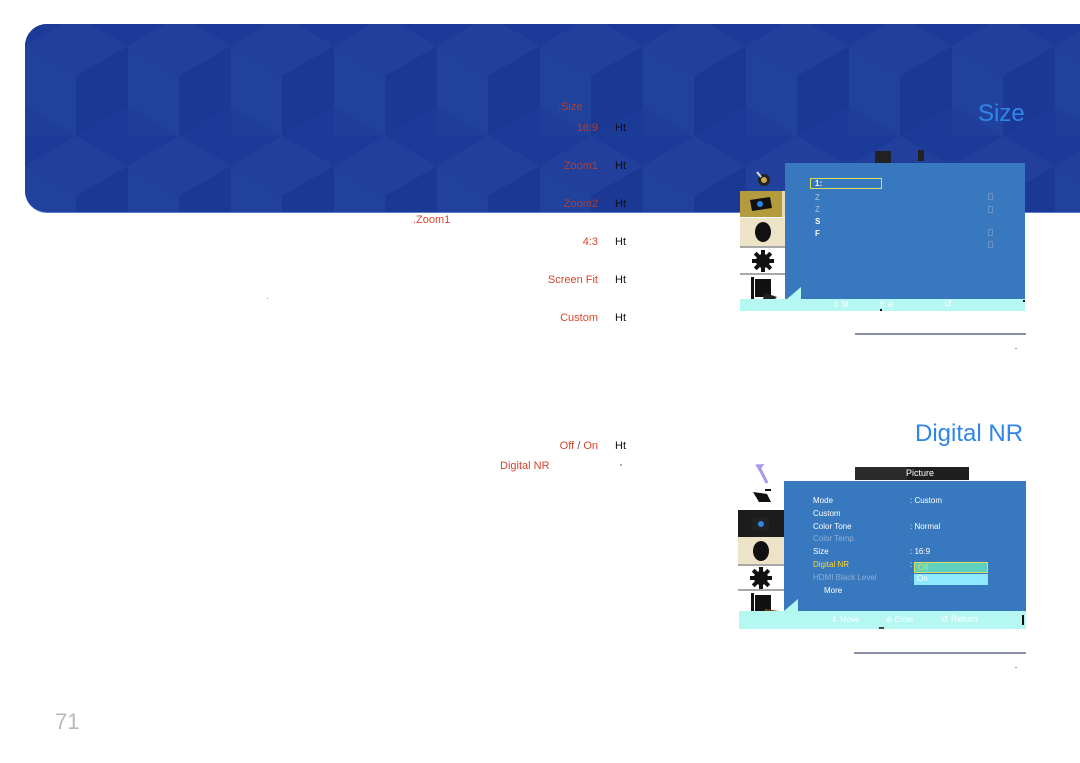 The width and height of the screenshot is (1080, 763). Describe the element at coordinates (572, 280) in the screenshot. I see `size-option-label: Screen Fit` at that location.